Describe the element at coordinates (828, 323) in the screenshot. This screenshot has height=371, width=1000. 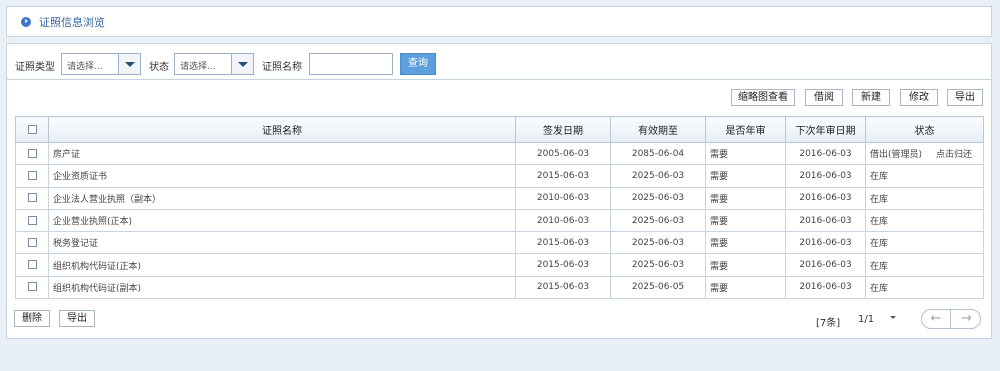
I see `record-count: [7条]` at that location.